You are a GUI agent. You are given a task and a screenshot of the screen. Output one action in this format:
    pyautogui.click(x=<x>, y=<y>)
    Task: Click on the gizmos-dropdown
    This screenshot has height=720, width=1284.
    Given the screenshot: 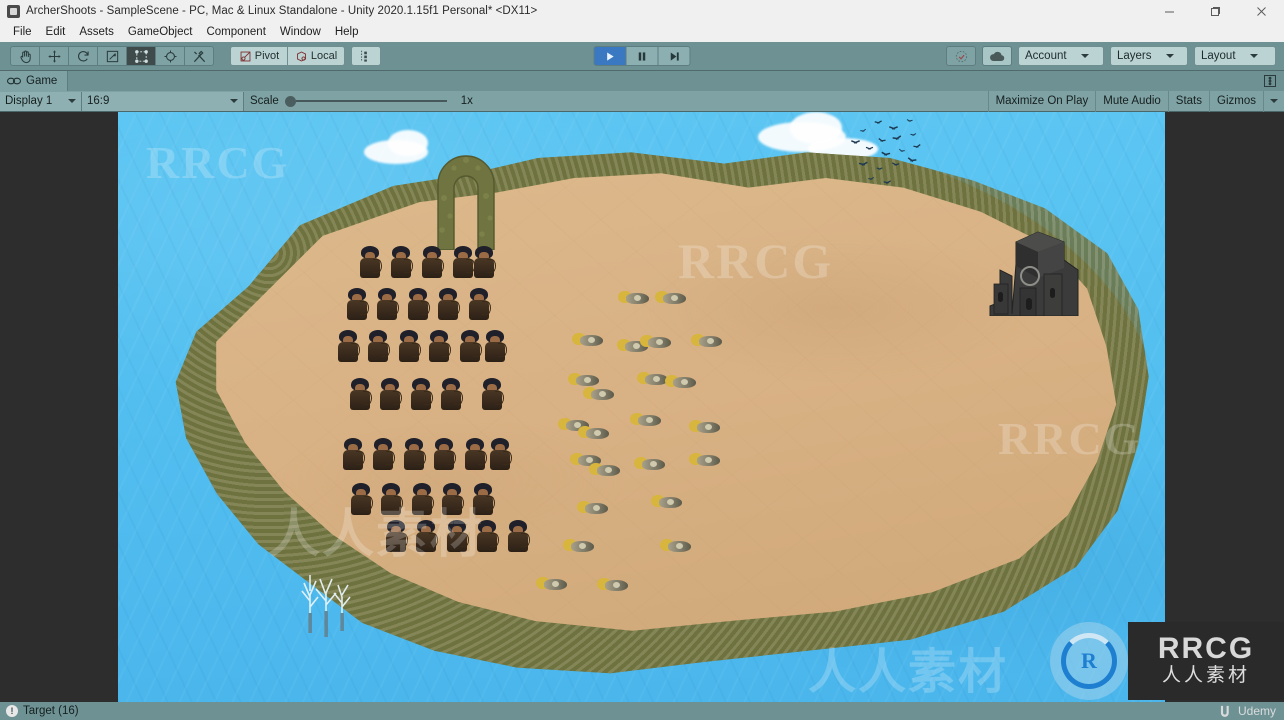 What is the action you would take?
    pyautogui.click(x=1273, y=101)
    